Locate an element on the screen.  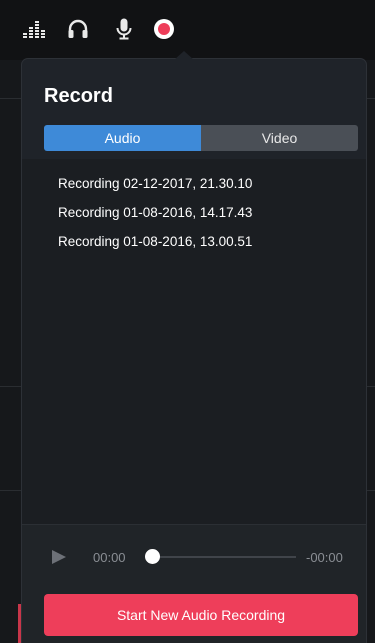
microphone-icon is located at coordinates (124, 29).